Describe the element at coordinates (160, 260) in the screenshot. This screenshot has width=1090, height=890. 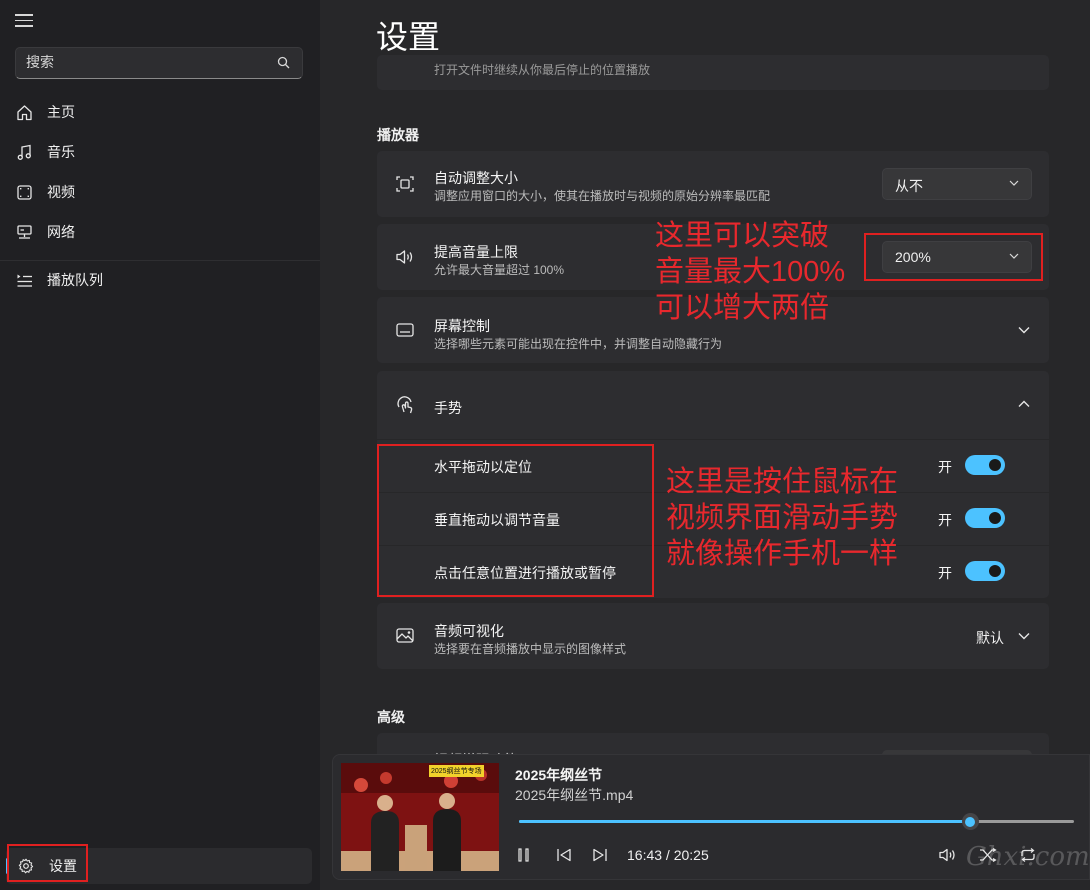
I see `nav-divider` at that location.